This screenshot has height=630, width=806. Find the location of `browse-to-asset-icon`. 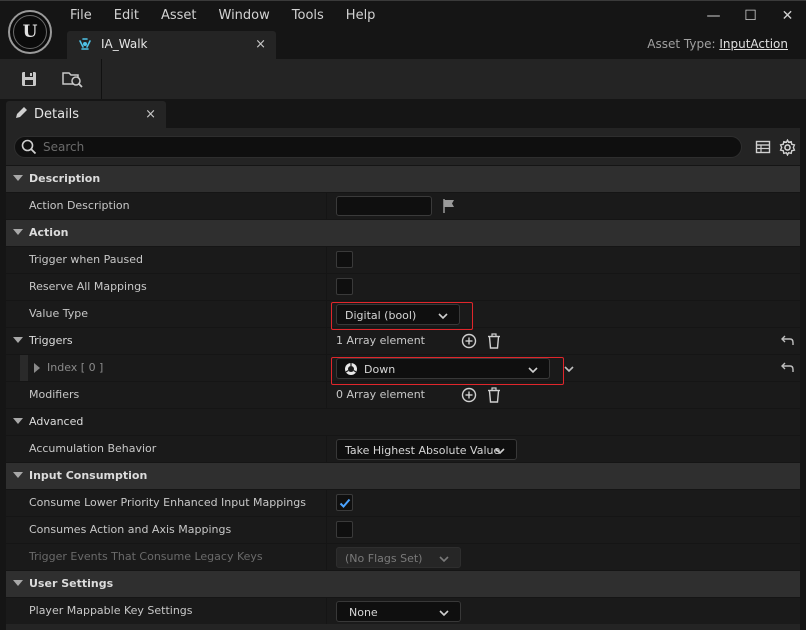

browse-to-asset-icon is located at coordinates (72, 80).